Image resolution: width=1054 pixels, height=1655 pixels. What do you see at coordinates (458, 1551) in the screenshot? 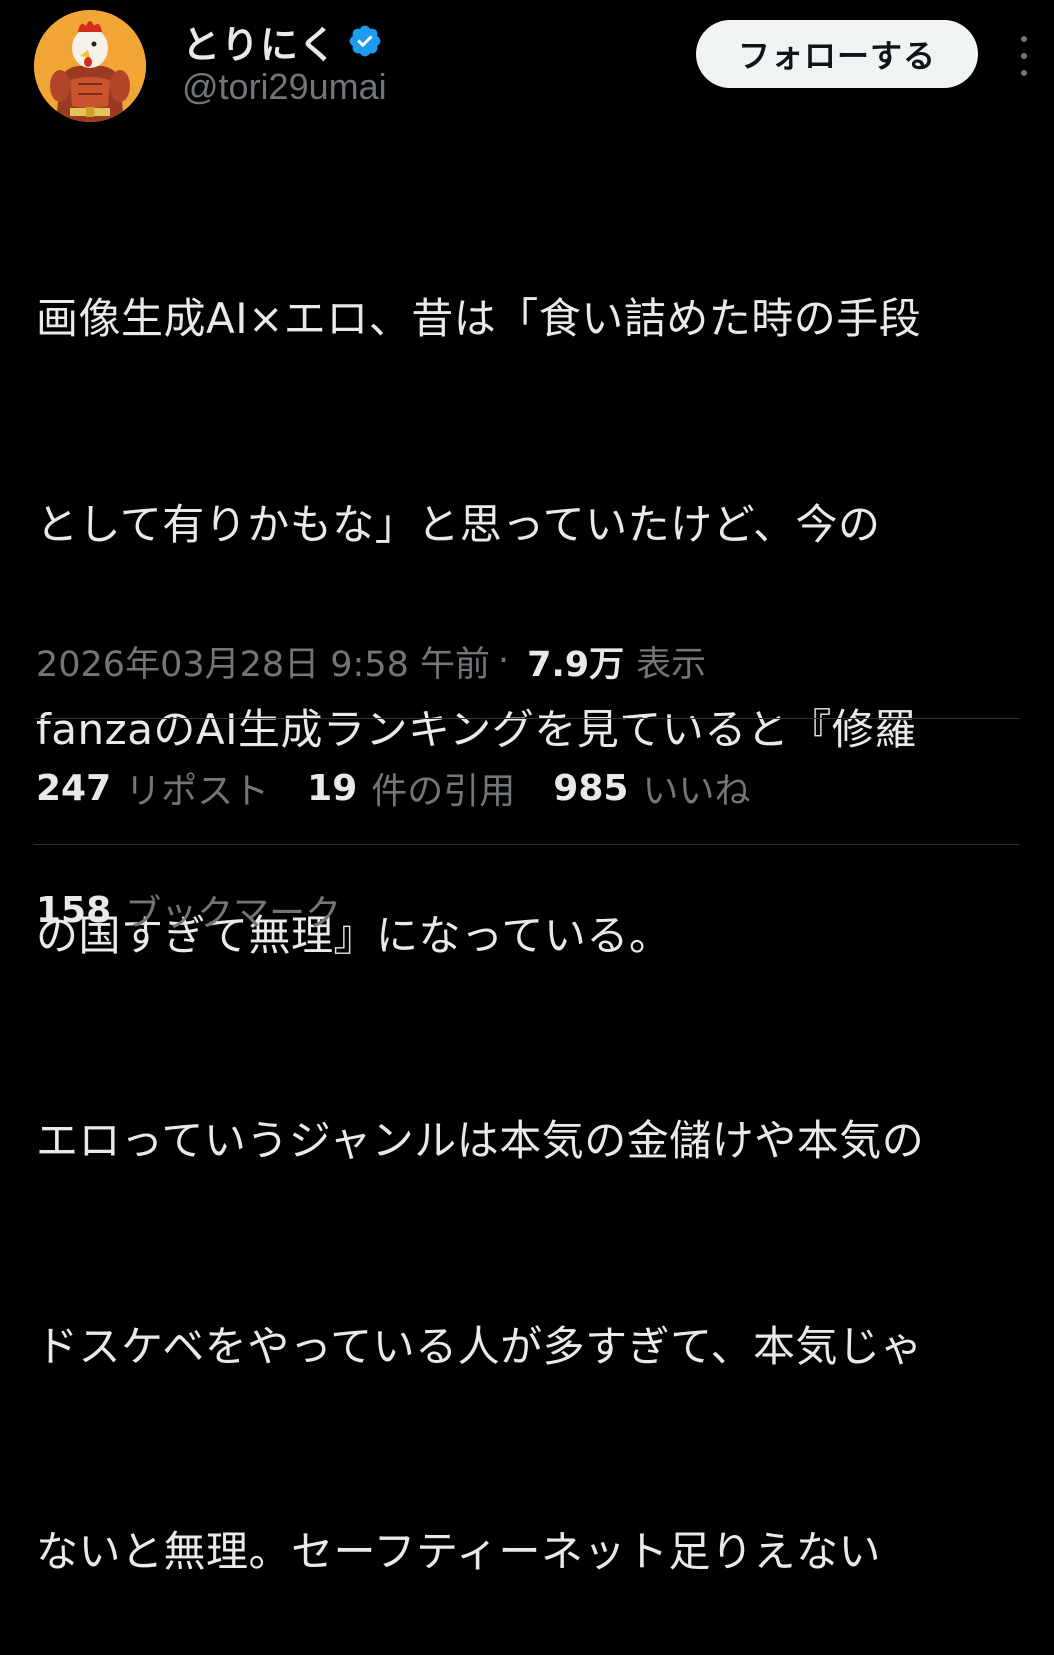
I see `tweet-text-line: ないと無理。セーフティーネット足りえない` at bounding box center [458, 1551].